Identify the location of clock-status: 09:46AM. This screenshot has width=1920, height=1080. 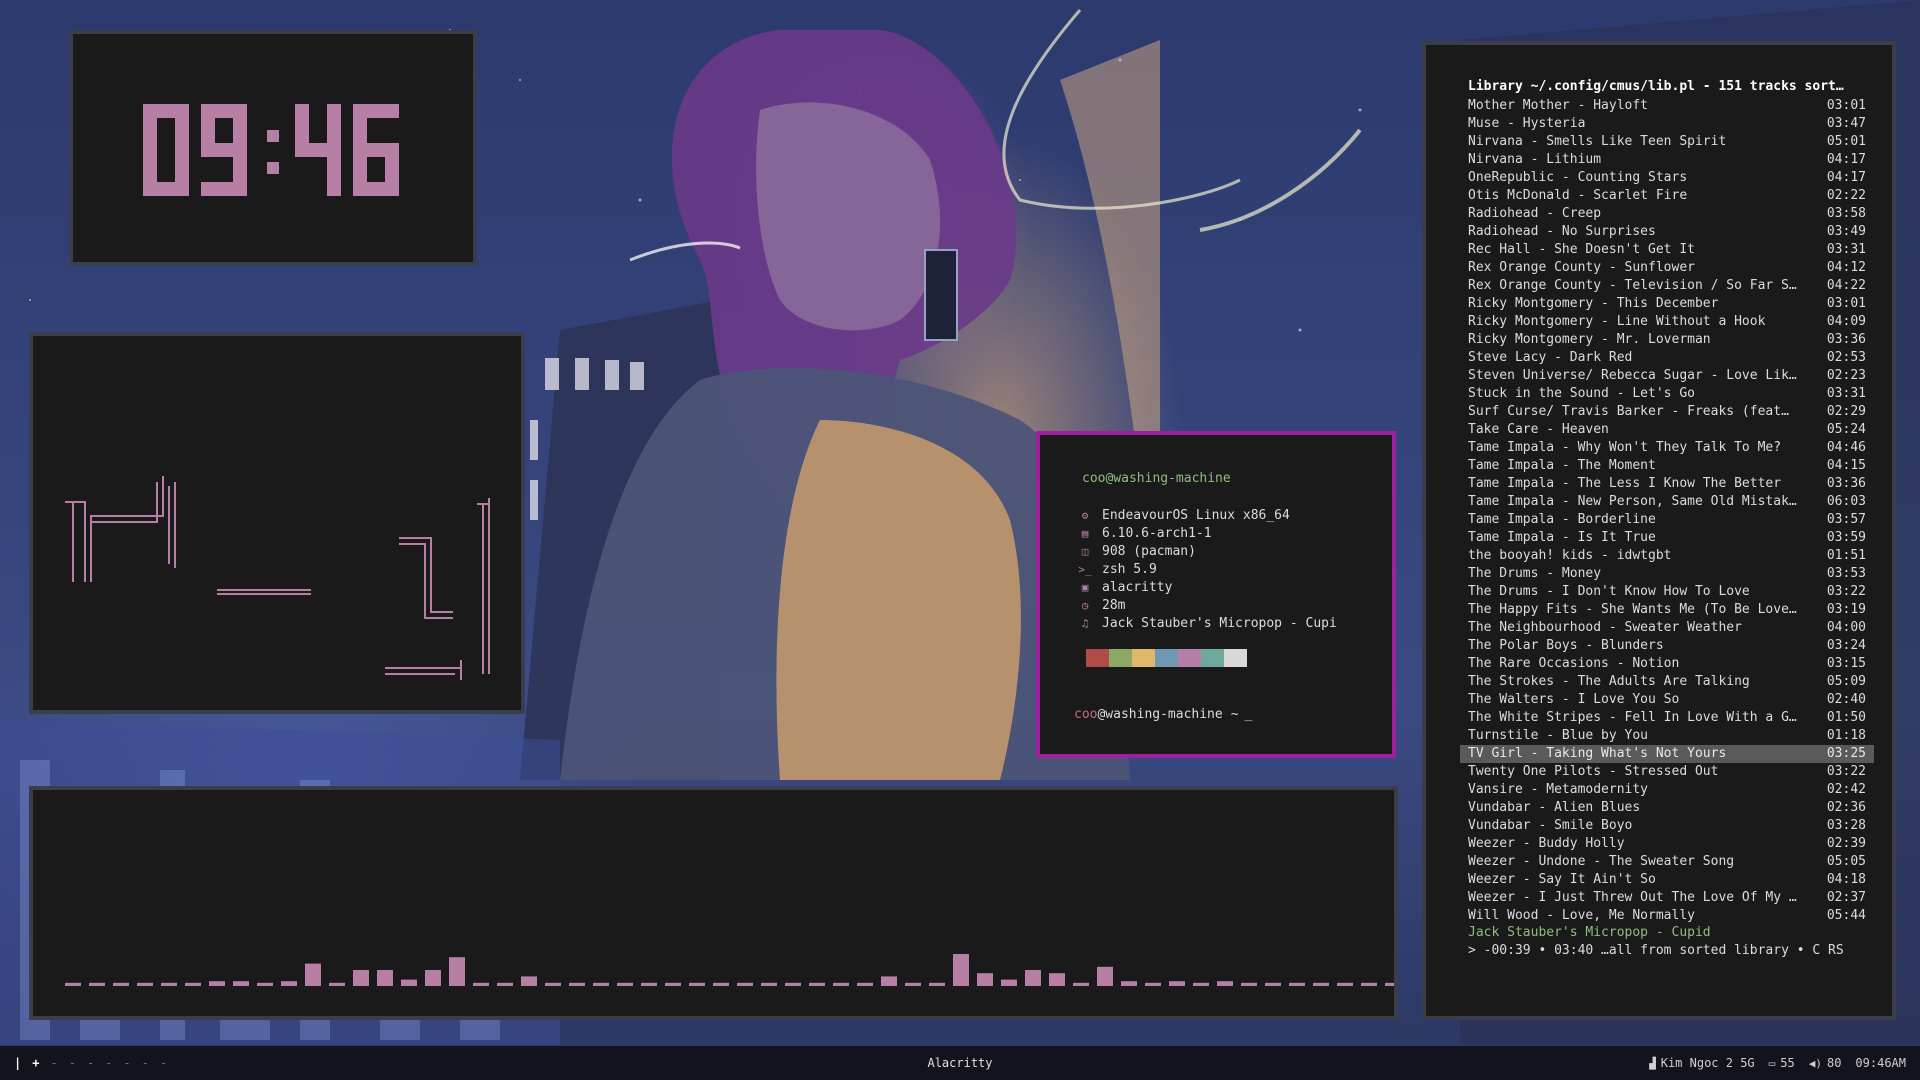
(1880, 1063).